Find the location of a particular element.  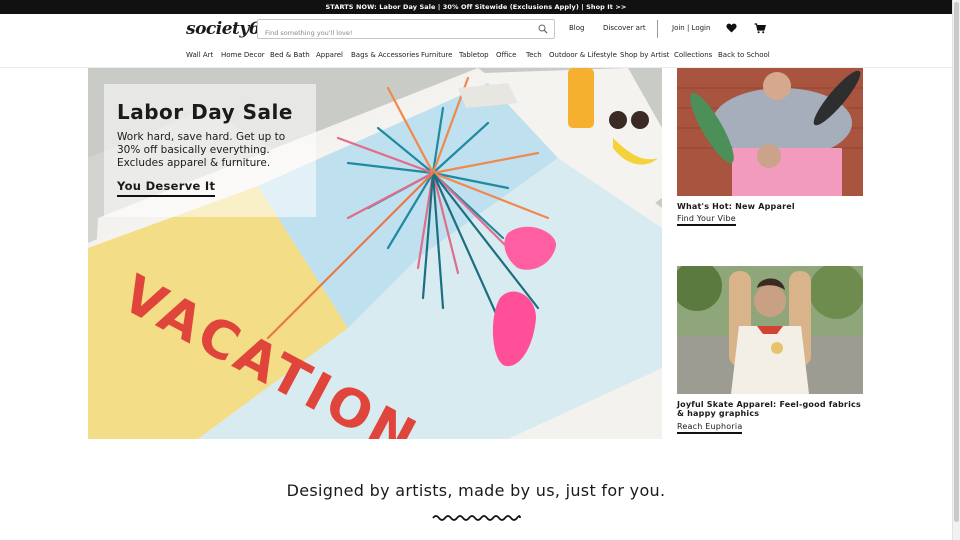

search-bar is located at coordinates (406, 30).